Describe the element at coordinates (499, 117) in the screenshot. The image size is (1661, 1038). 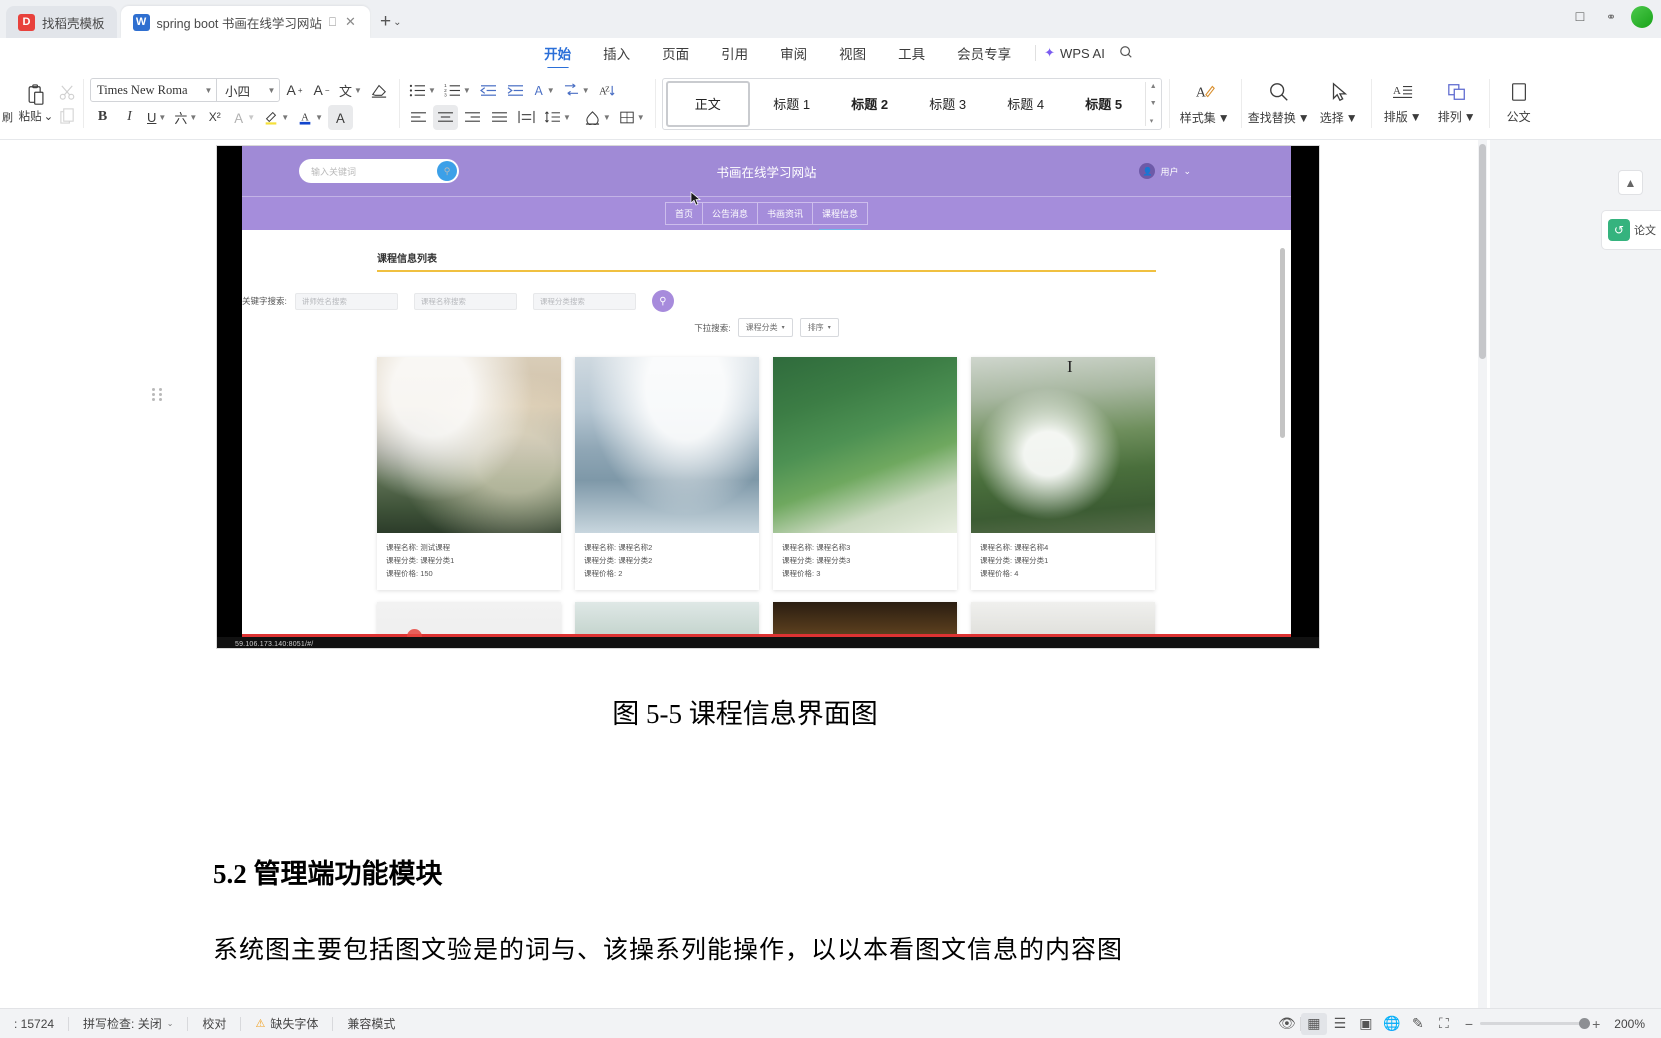
I see `justify-icon` at that location.